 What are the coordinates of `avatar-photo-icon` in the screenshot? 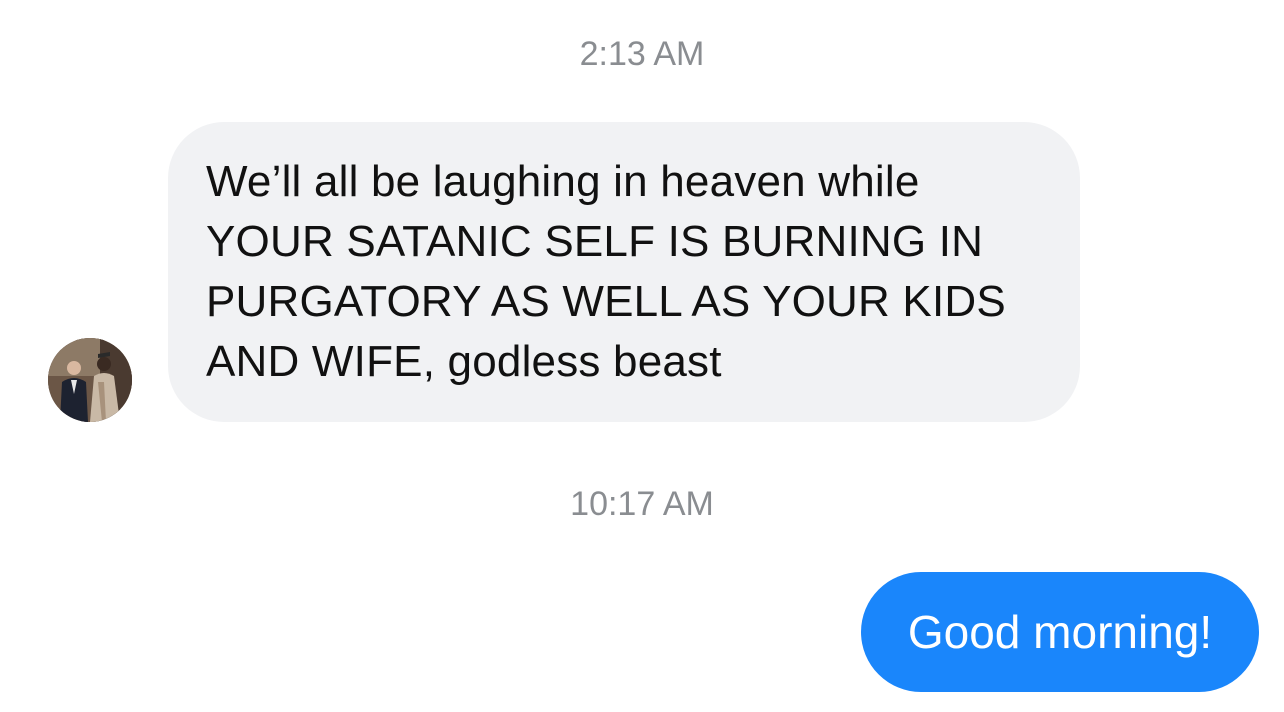 It's located at (90, 380).